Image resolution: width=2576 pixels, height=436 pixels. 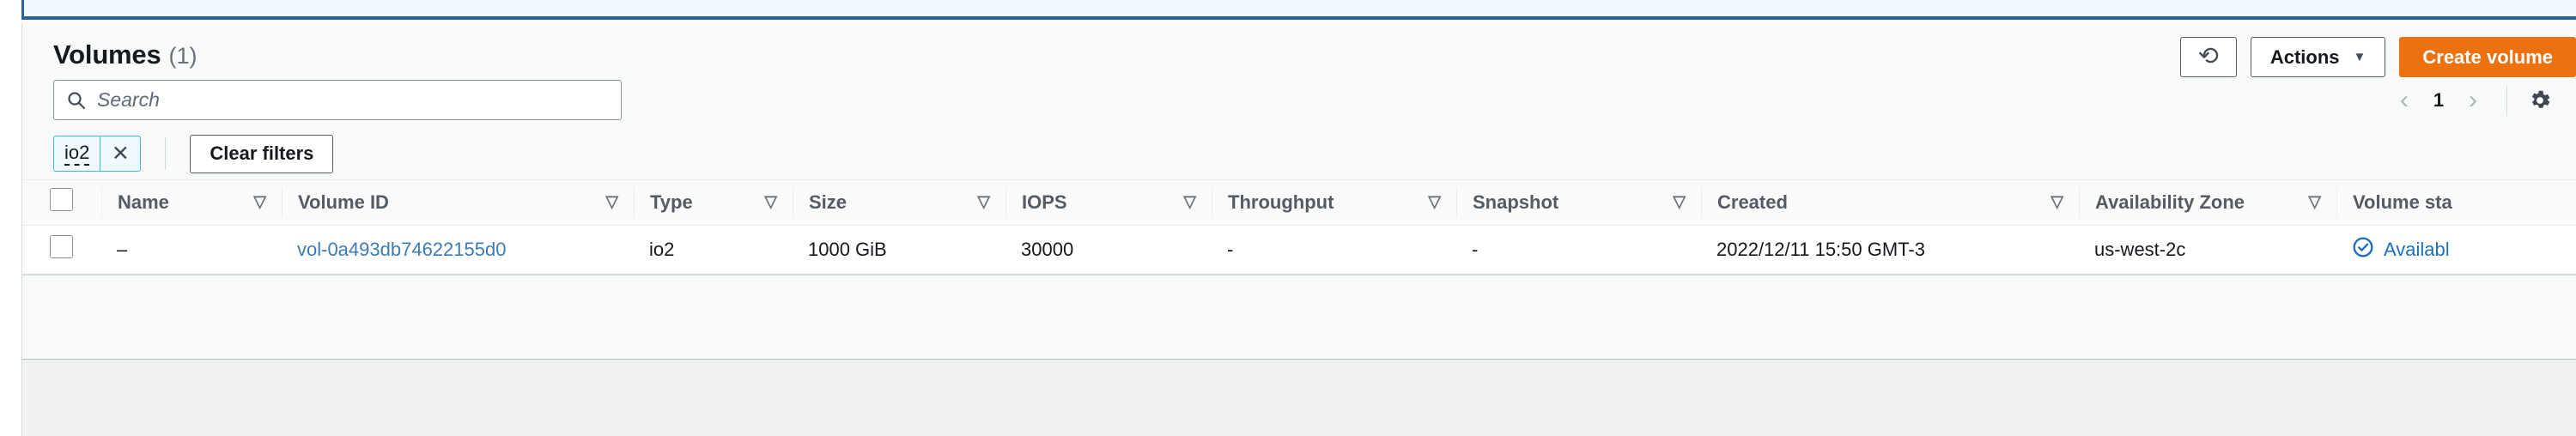 I want to click on search-input: Search, so click(x=337, y=100).